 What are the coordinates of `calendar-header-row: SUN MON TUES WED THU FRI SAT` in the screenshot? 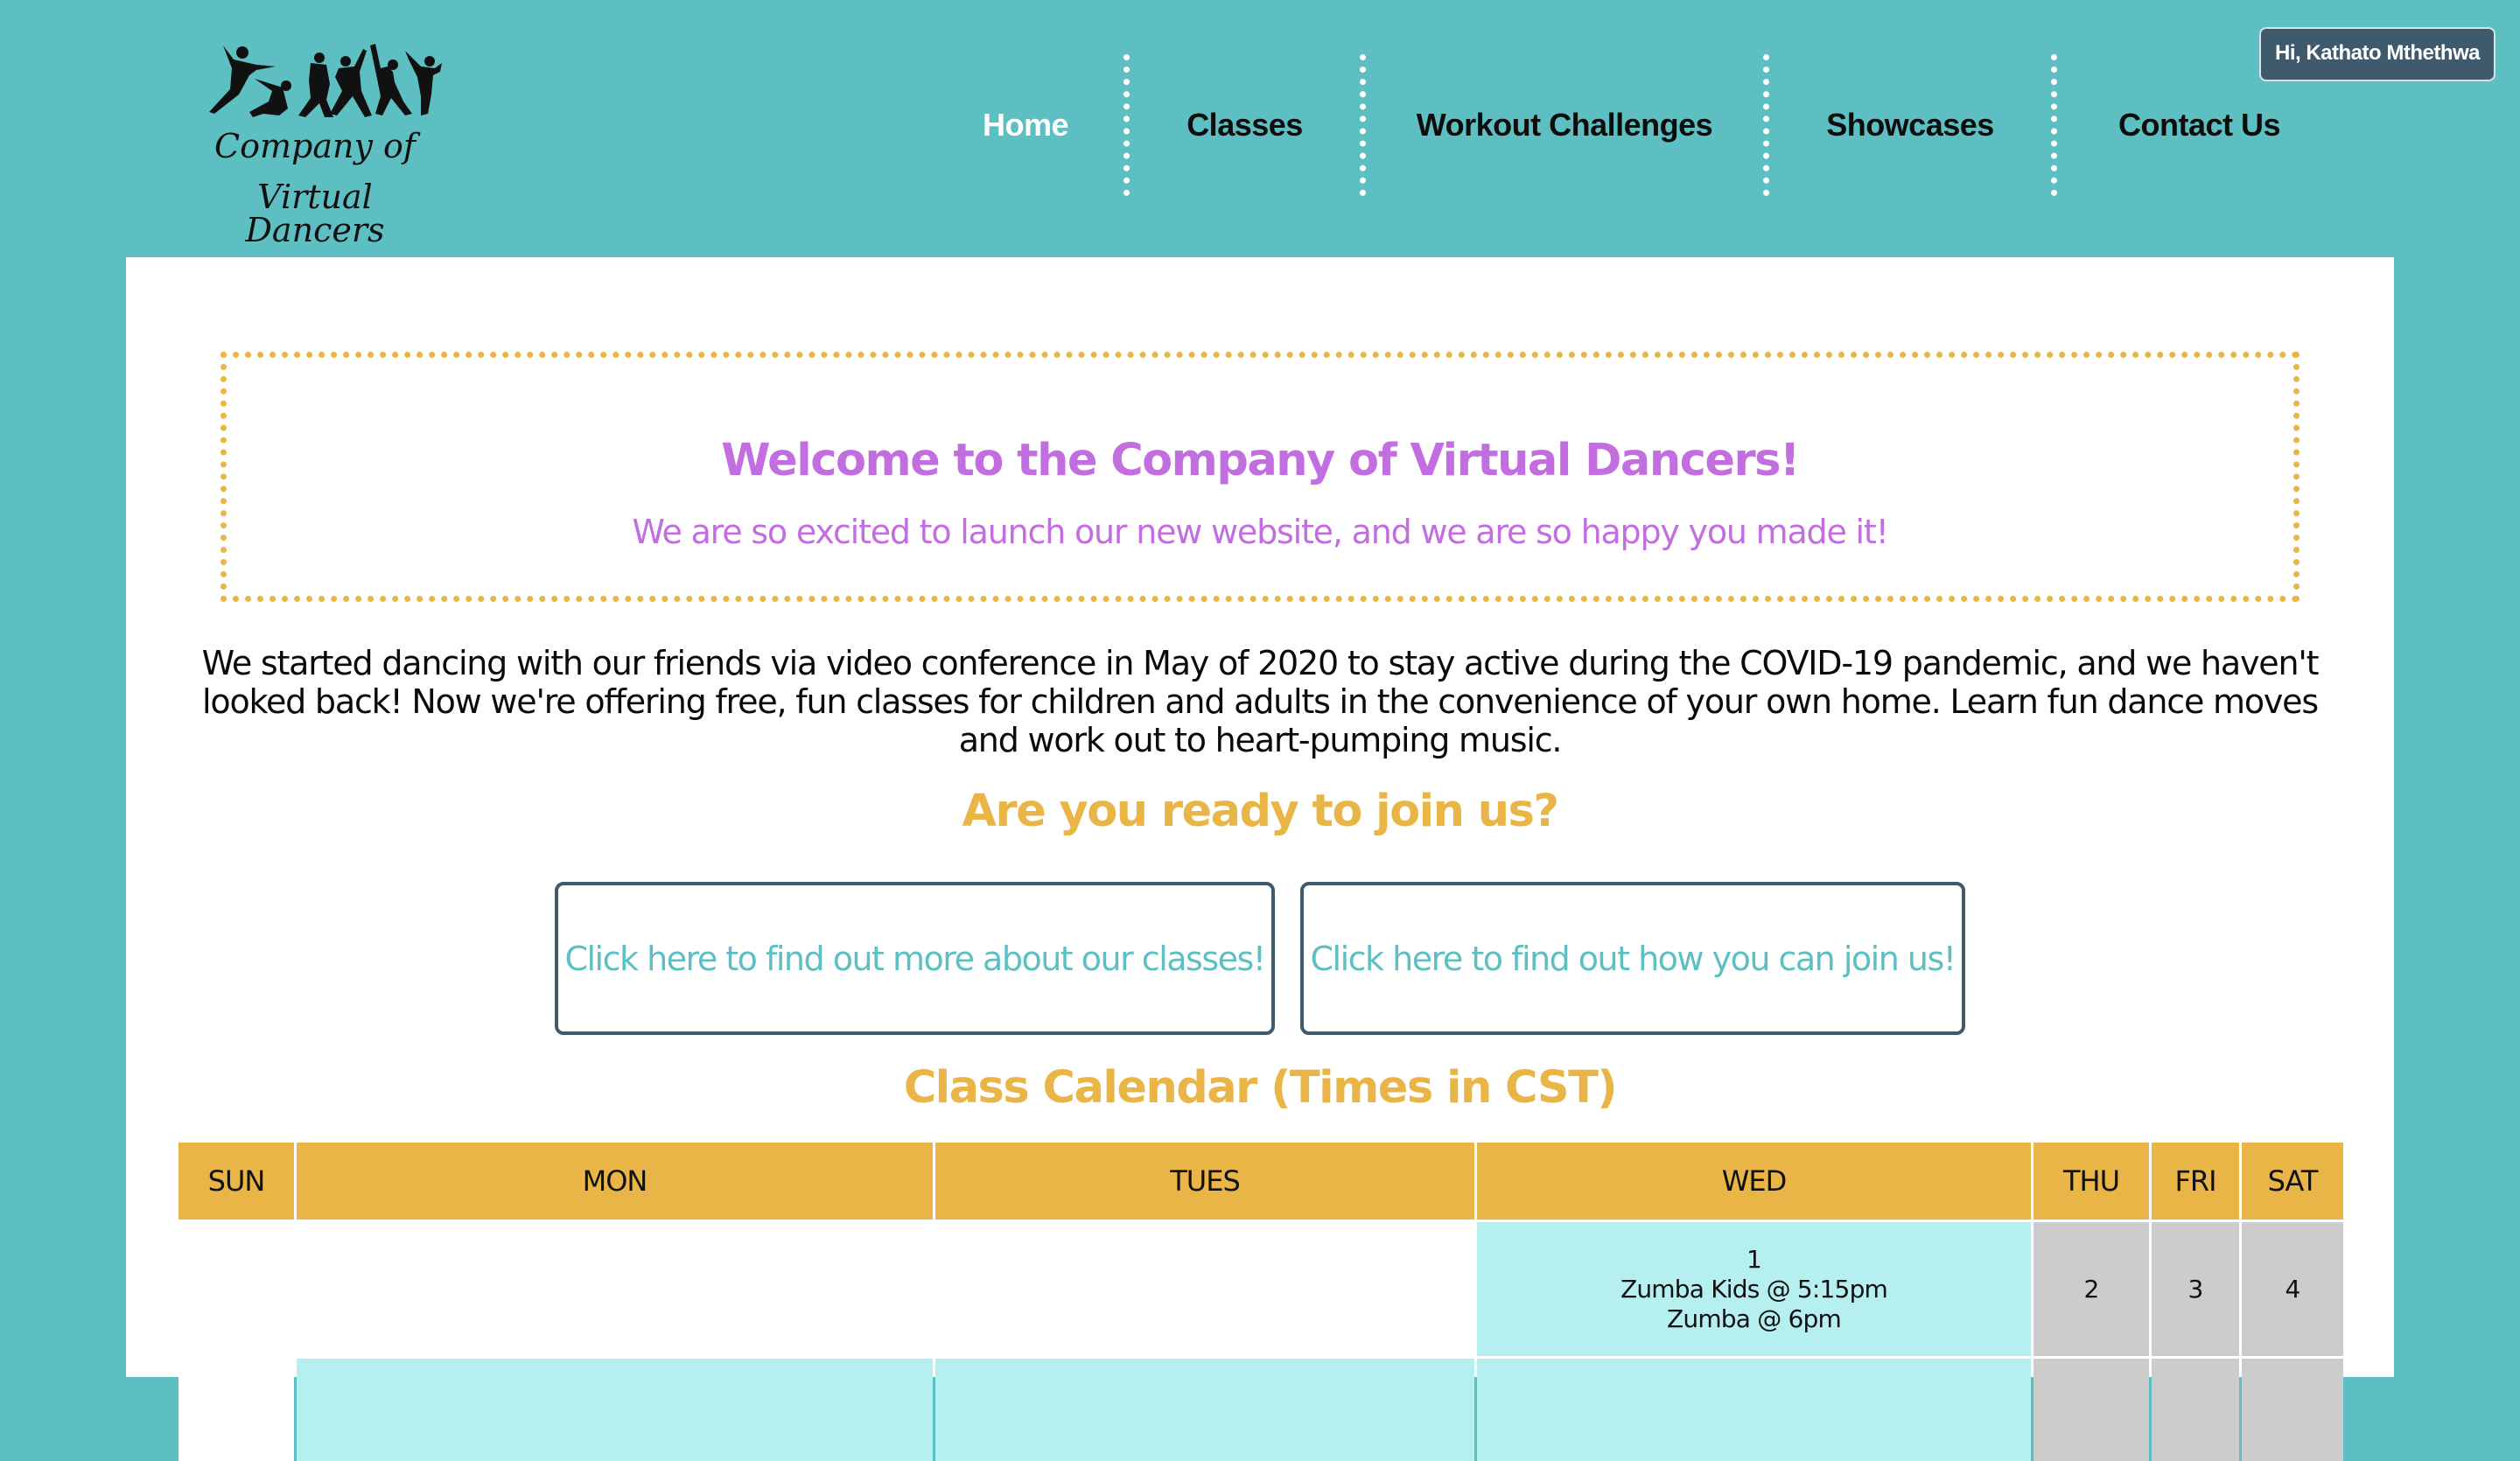 It's located at (1260, 1182).